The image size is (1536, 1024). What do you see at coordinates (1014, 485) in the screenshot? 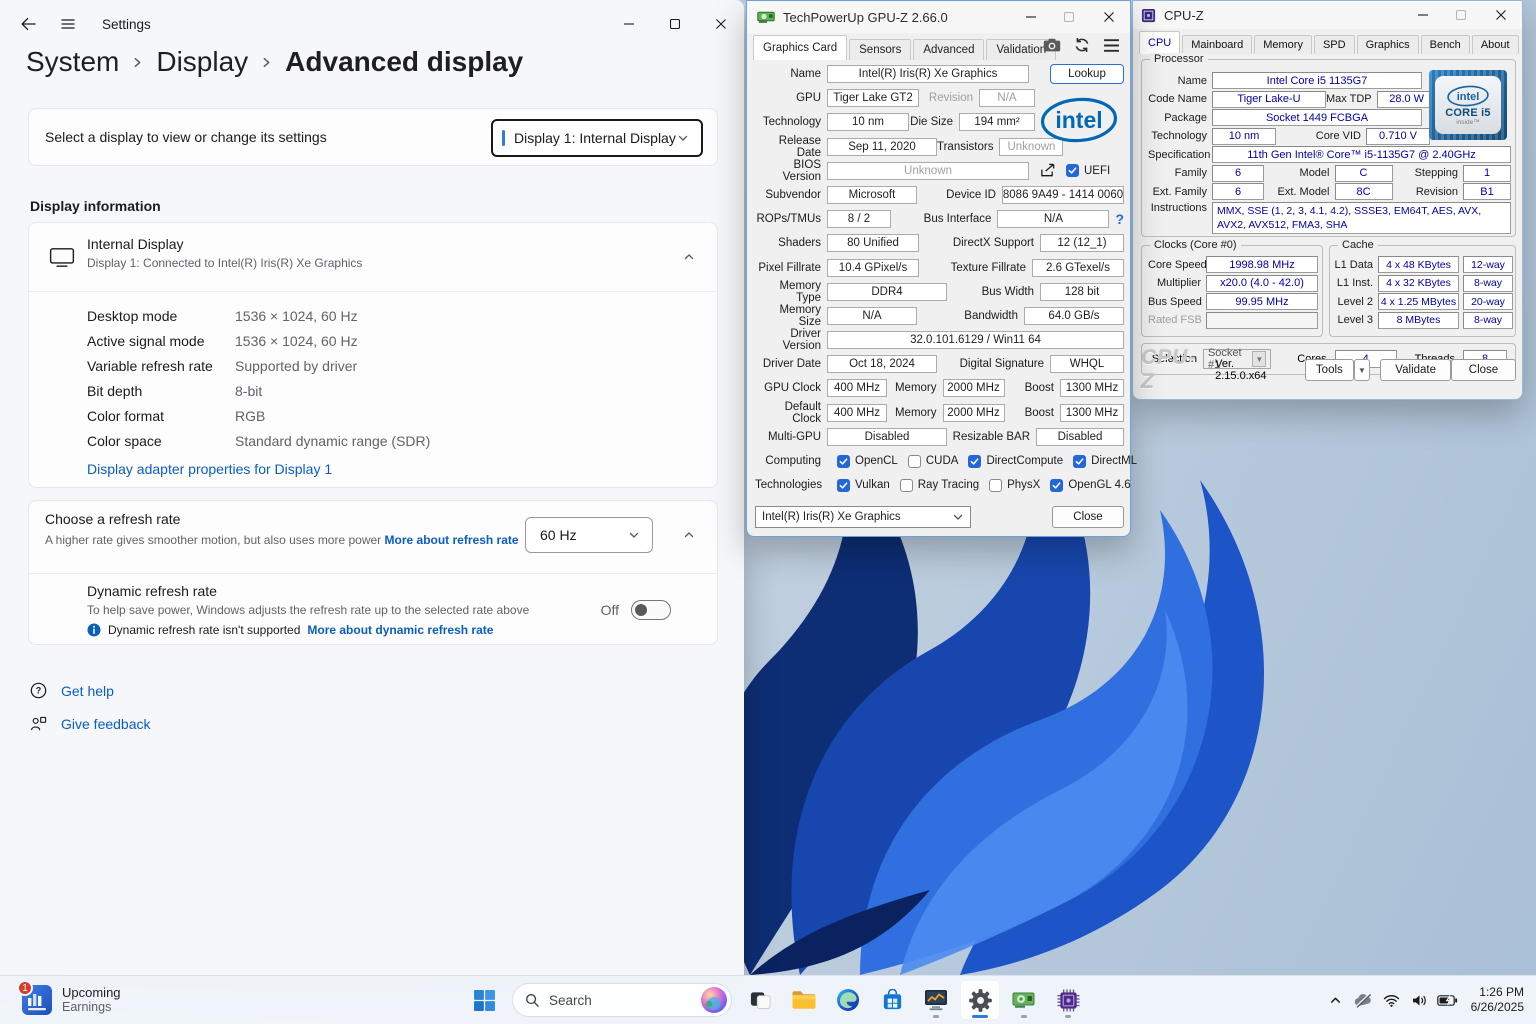
I see `checkbox-physx: PhysX` at bounding box center [1014, 485].